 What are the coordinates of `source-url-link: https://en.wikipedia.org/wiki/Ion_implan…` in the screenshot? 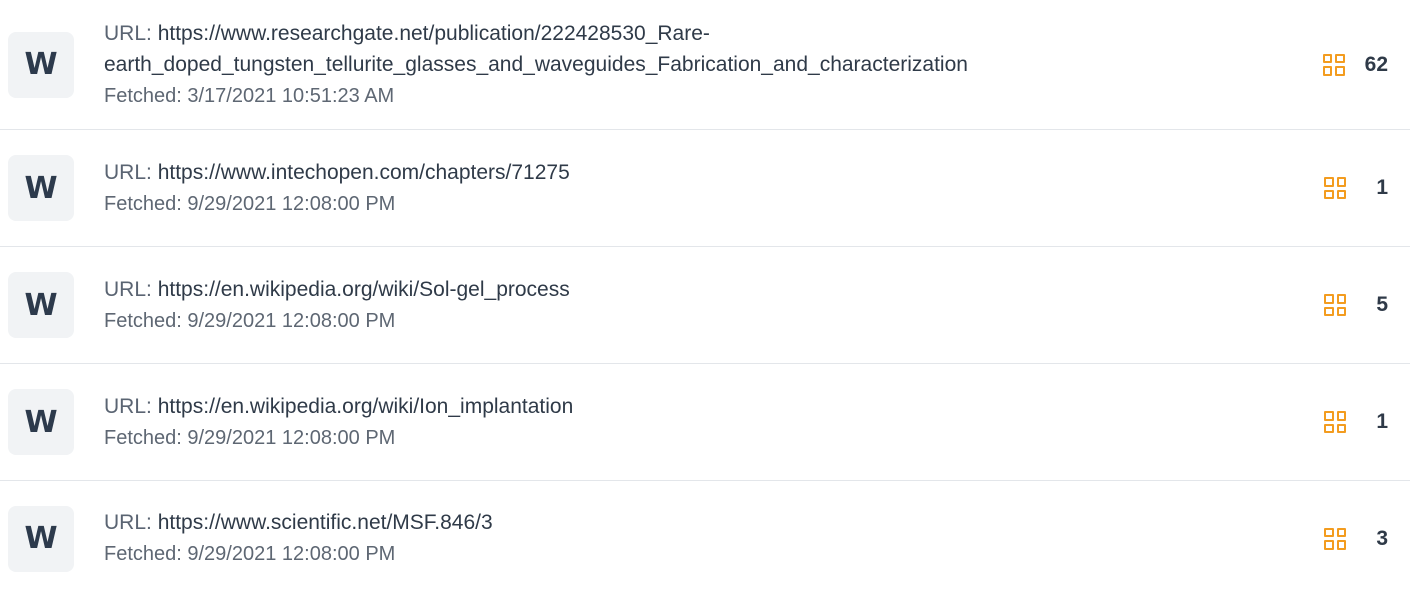 It's located at (366, 406).